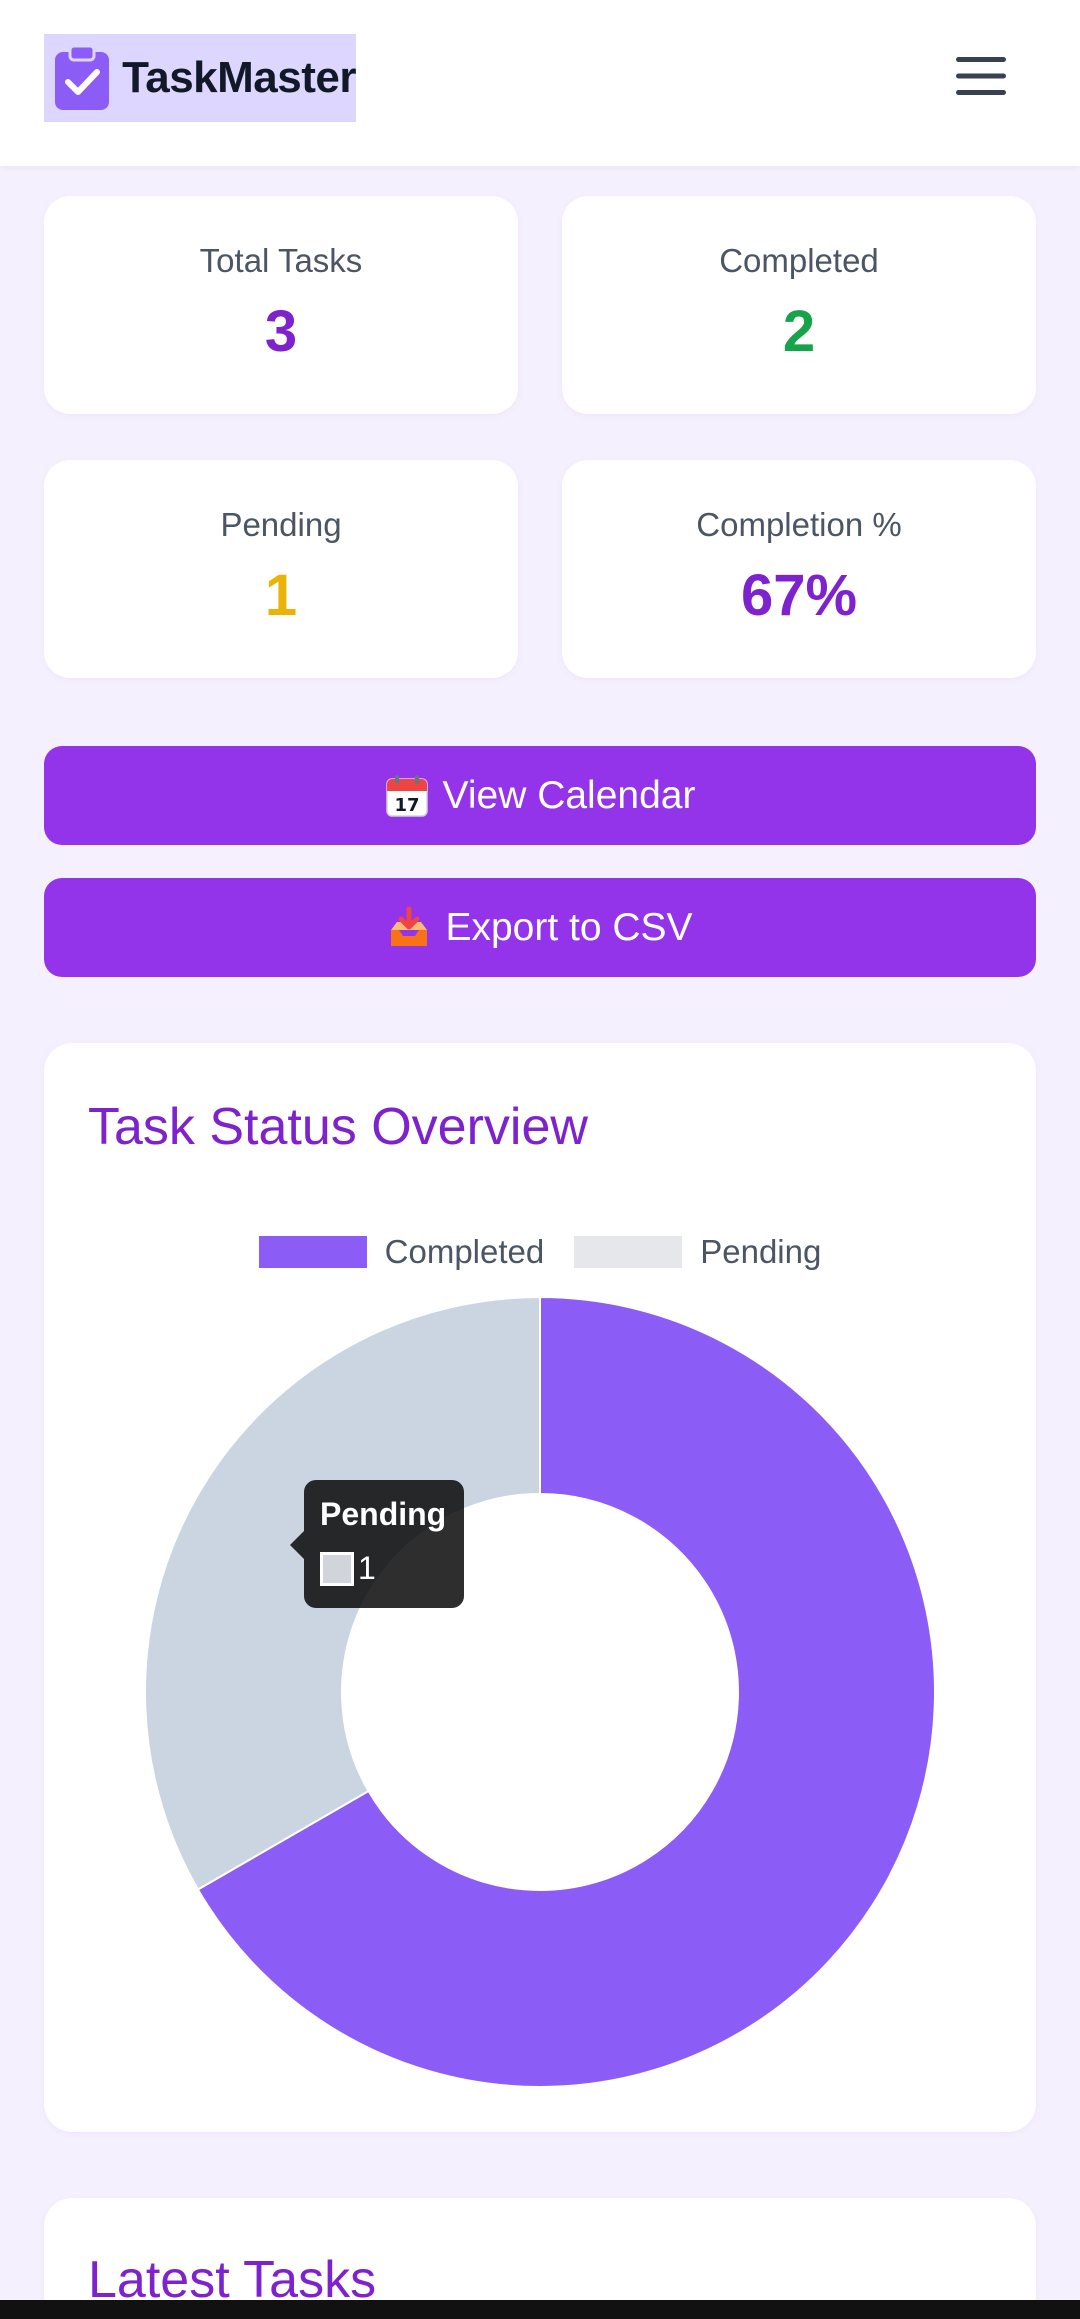 This screenshot has height=2319, width=1080. I want to click on stat-card-pending: Pending 1, so click(281, 569).